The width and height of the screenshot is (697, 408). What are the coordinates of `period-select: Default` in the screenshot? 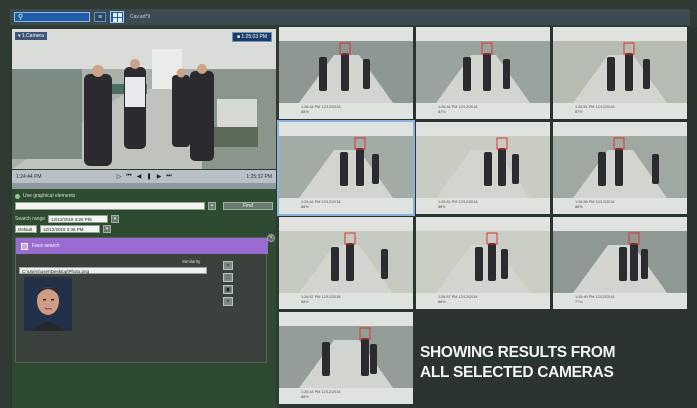 It's located at (26, 229).